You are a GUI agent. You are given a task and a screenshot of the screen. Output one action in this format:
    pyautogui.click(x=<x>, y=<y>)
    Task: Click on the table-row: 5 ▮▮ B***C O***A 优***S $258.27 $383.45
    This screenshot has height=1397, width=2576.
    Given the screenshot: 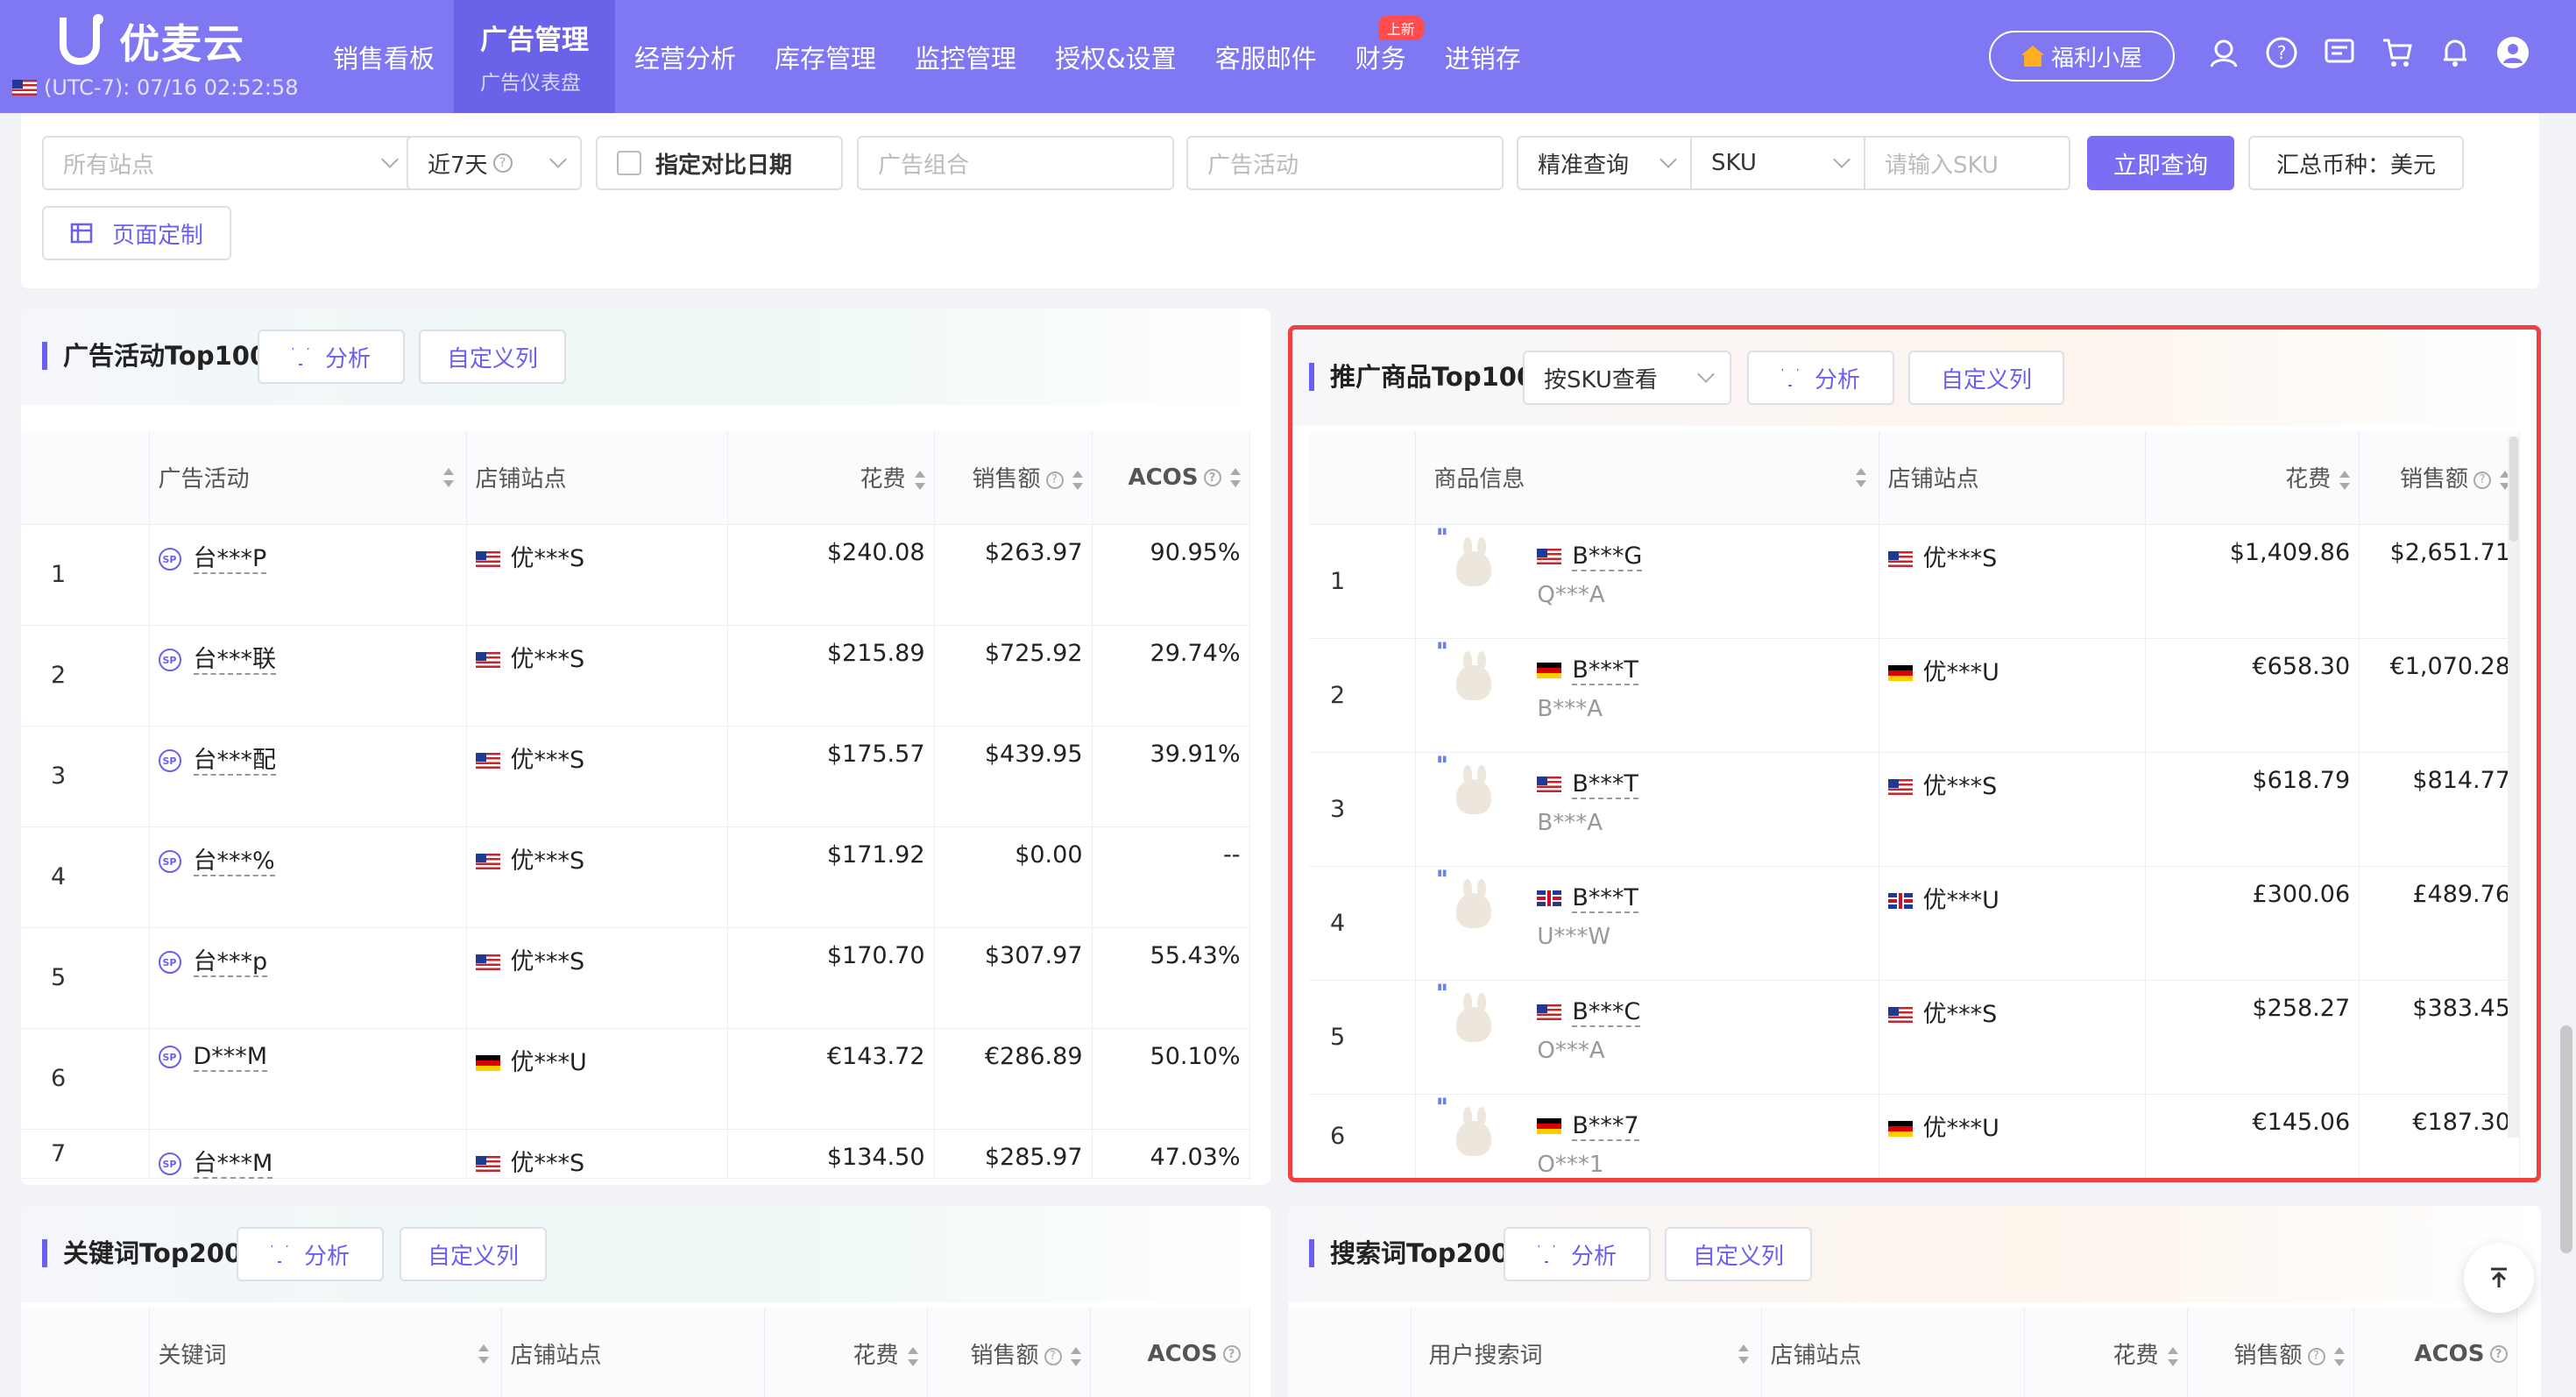 What is the action you would take?
    pyautogui.click(x=1914, y=1037)
    